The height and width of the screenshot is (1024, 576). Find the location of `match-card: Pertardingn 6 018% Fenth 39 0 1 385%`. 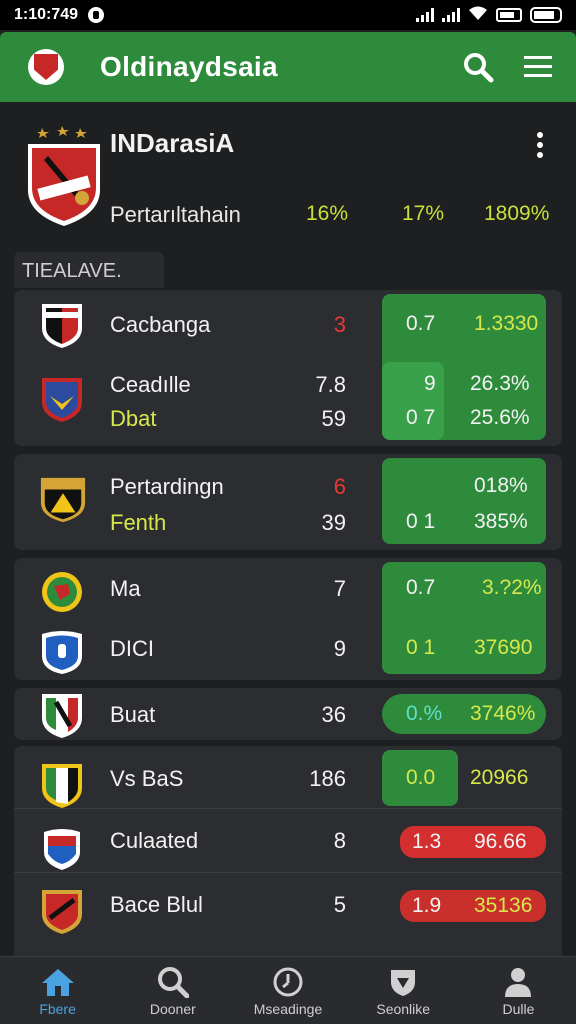

match-card: Pertardingn 6 018% Fenth 39 0 1 385% is located at coordinates (288, 502).